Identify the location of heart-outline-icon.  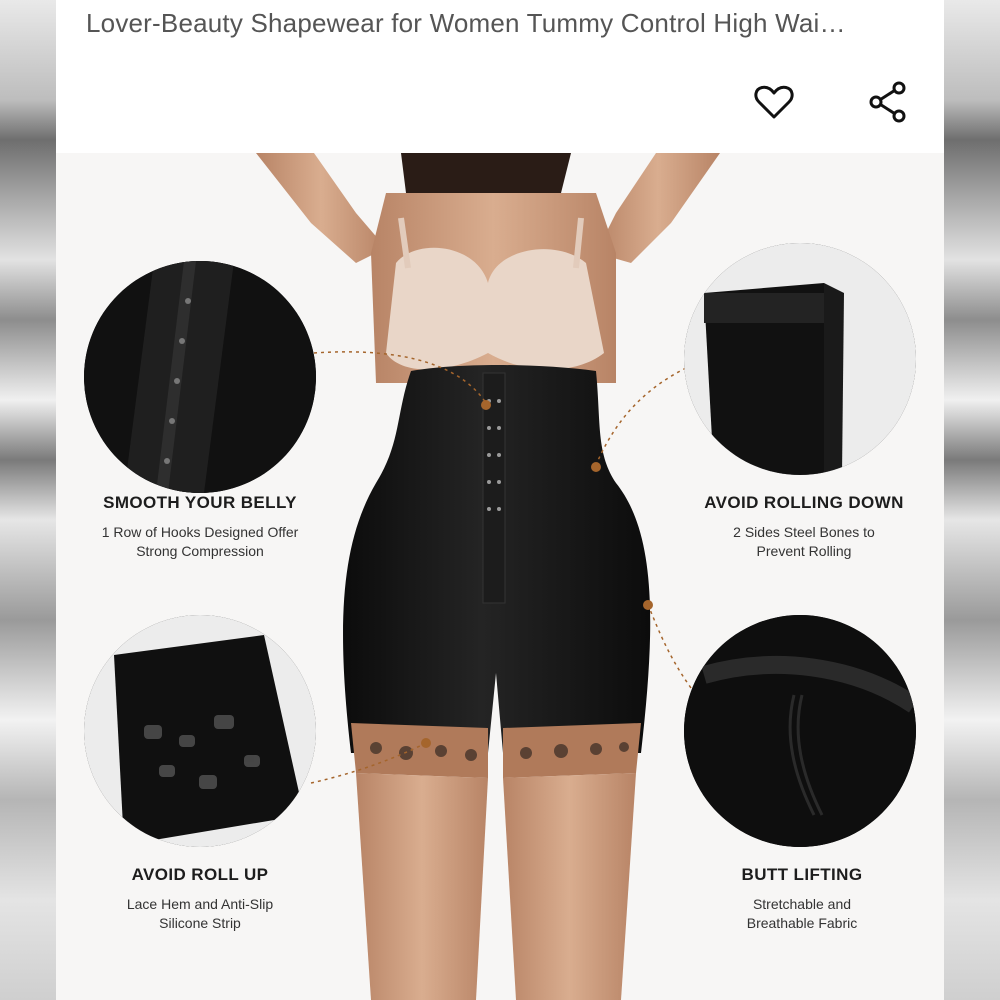
(774, 102).